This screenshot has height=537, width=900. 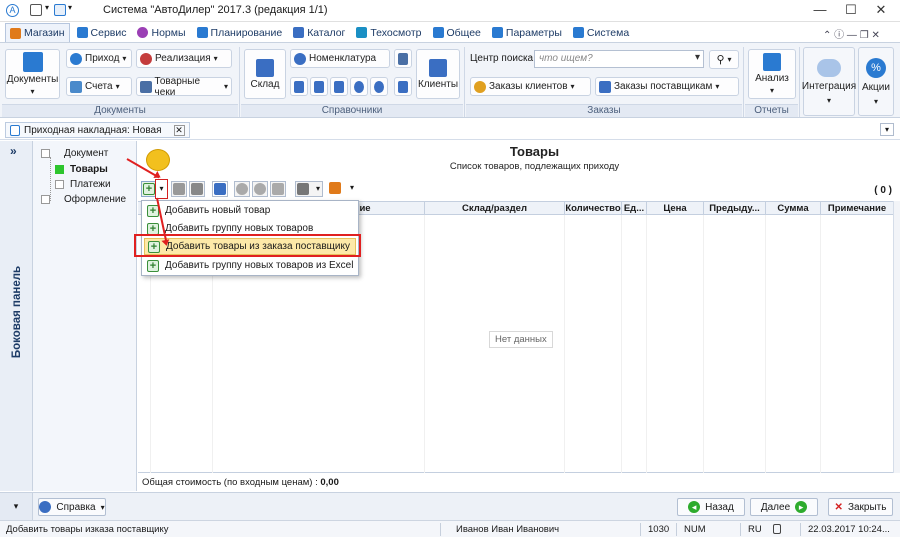 I want to click on column-header-quantity: Количество, so click(x=592, y=208).